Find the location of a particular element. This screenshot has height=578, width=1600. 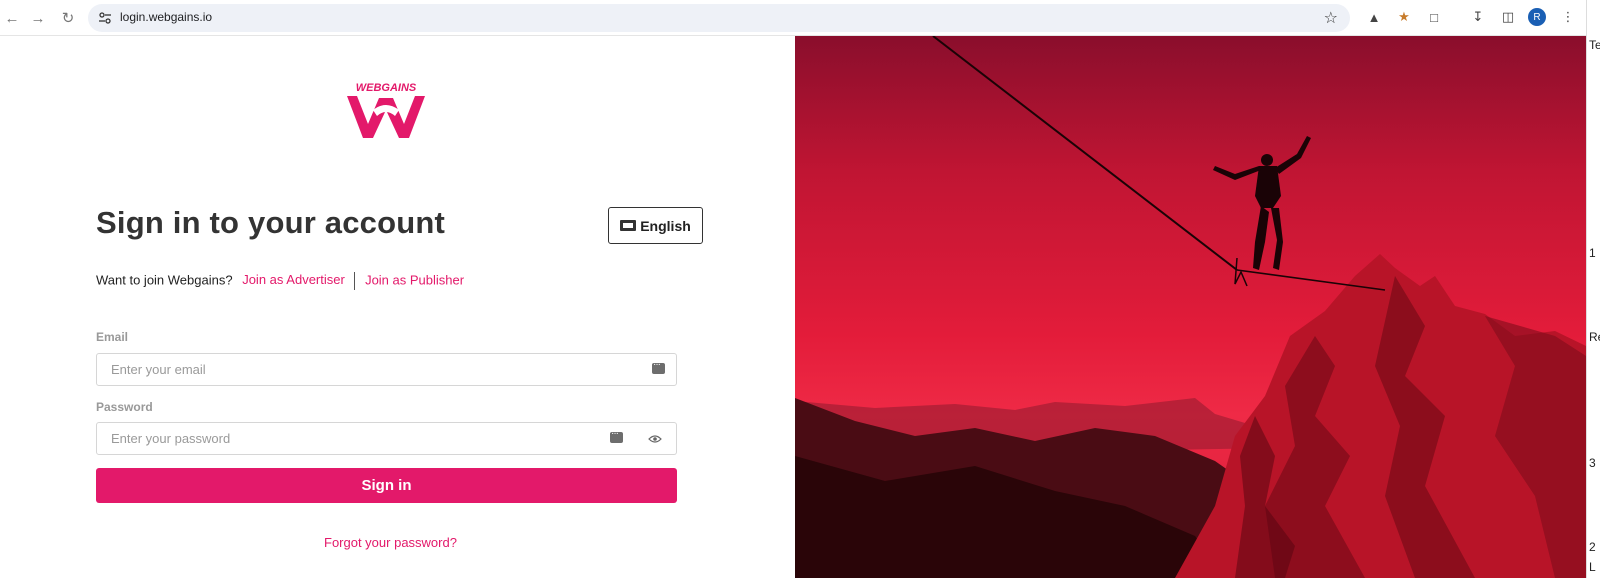

password-field is located at coordinates (365, 438).